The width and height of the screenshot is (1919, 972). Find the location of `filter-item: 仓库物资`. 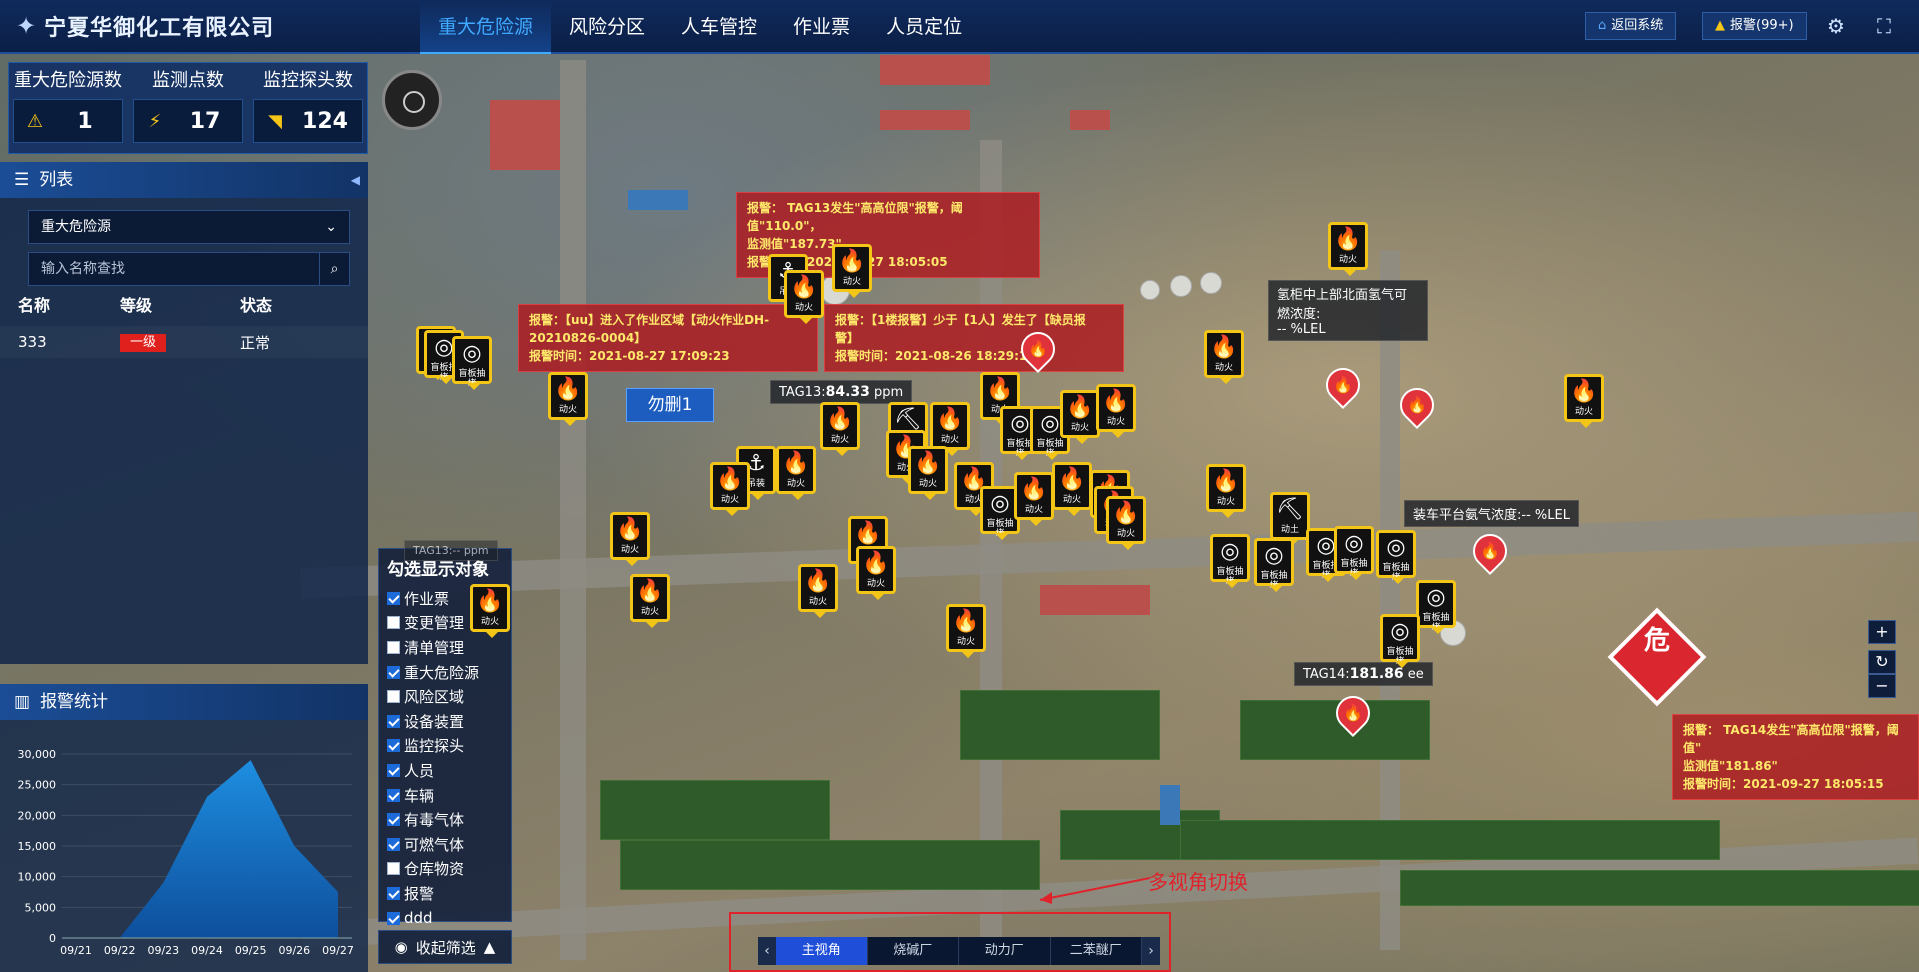

filter-item: 仓库物资 is located at coordinates (445, 869).